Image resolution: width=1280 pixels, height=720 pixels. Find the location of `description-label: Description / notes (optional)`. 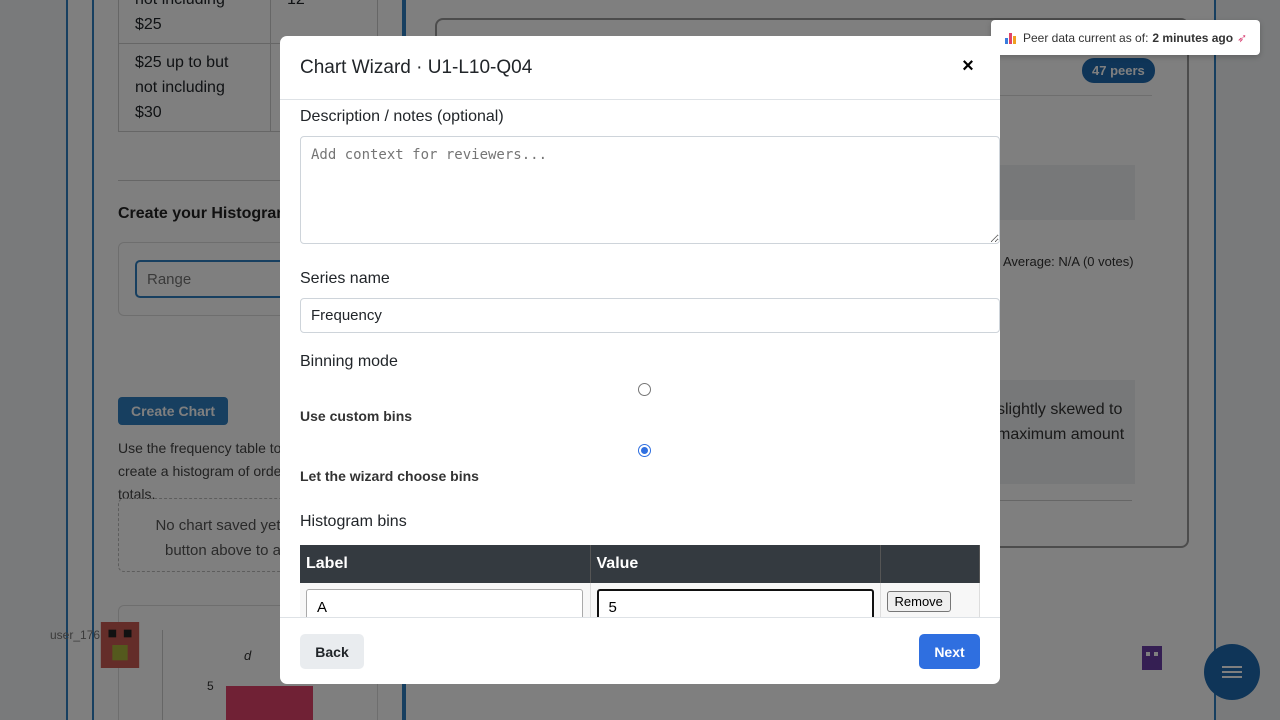

description-label: Description / notes (optional) is located at coordinates (402, 116).